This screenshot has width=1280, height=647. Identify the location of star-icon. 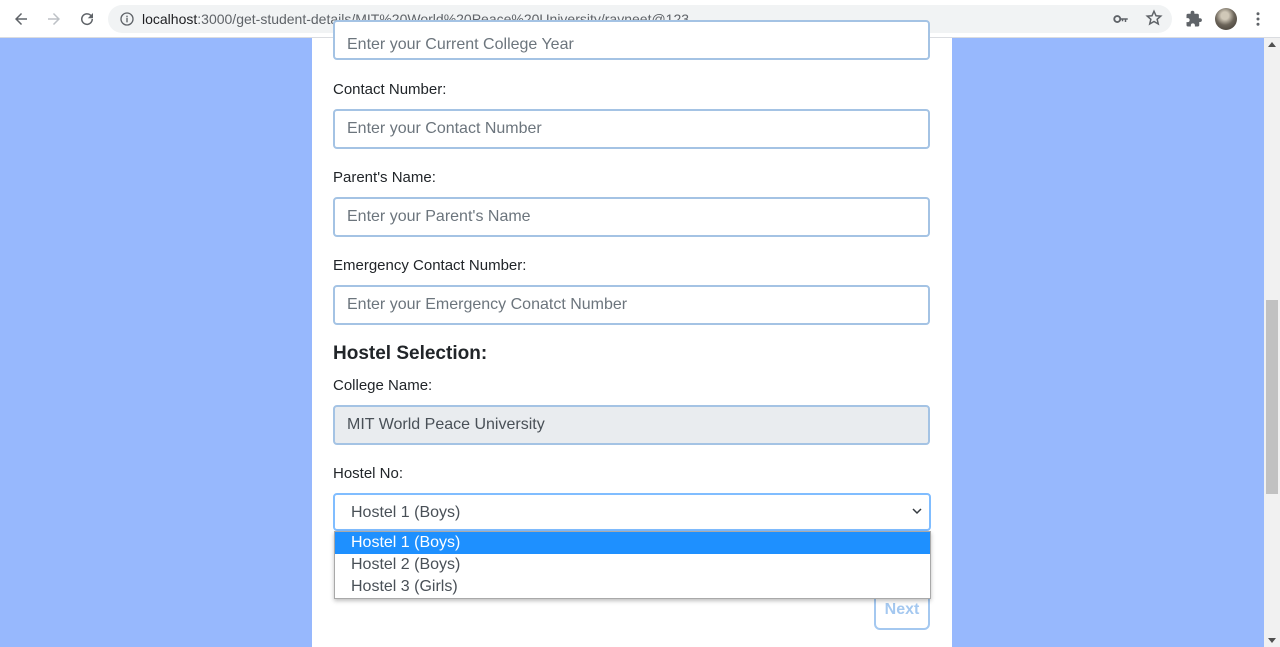
(1154, 18).